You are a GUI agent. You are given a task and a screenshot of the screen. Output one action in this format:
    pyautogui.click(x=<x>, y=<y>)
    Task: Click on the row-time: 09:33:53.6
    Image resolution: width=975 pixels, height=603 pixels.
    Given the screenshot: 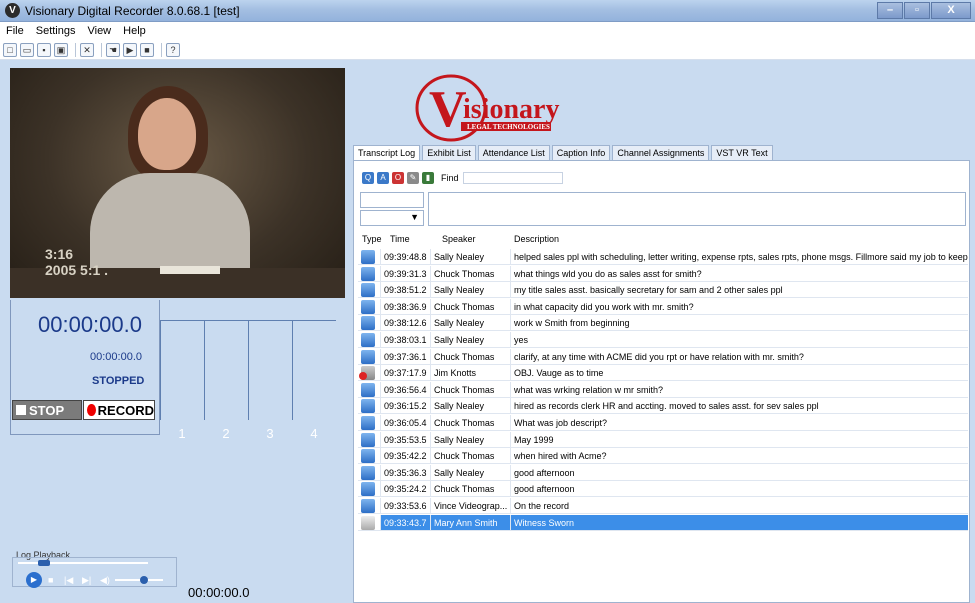 What is the action you would take?
    pyautogui.click(x=405, y=506)
    